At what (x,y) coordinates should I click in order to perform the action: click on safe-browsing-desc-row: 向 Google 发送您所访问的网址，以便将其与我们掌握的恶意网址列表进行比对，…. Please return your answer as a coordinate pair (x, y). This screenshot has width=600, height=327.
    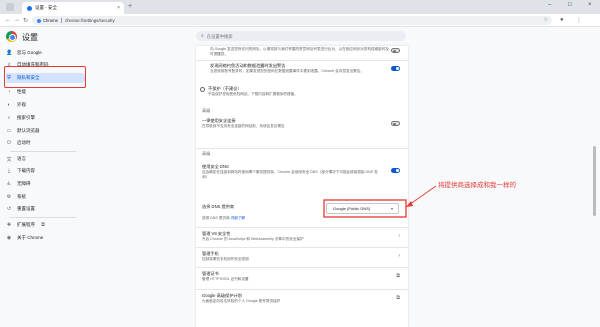
    Looking at the image, I should click on (302, 52).